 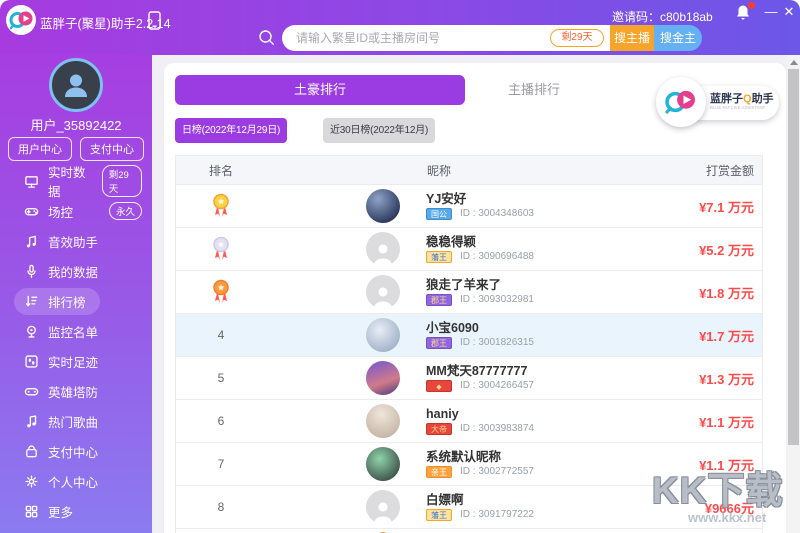 What do you see at coordinates (266, 40) in the screenshot?
I see `search-icon` at bounding box center [266, 40].